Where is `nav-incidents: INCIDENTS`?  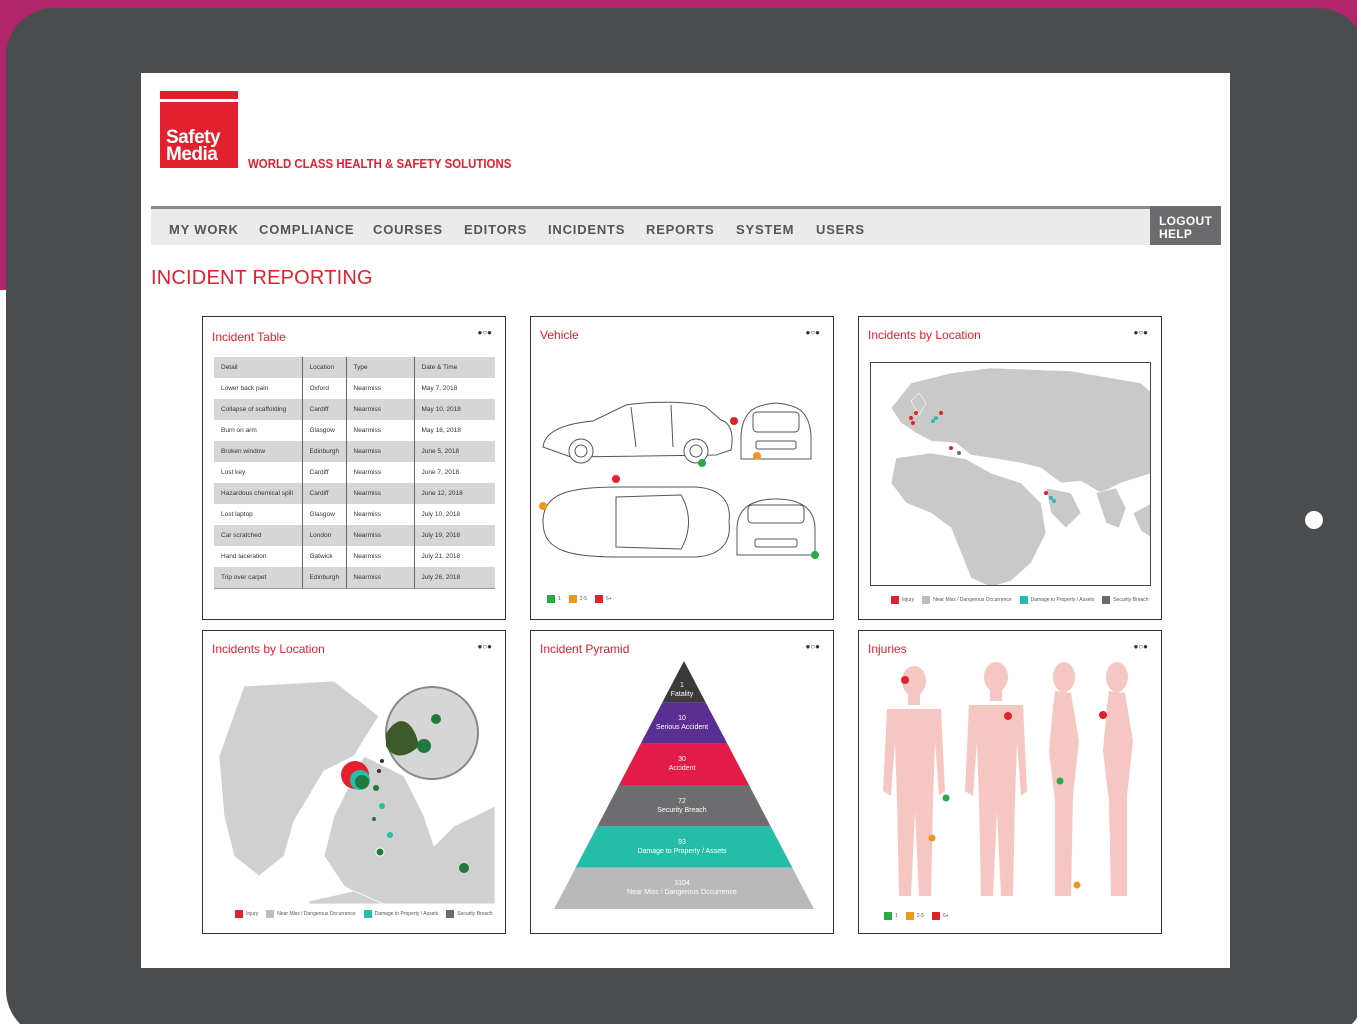 nav-incidents: INCIDENTS is located at coordinates (586, 229).